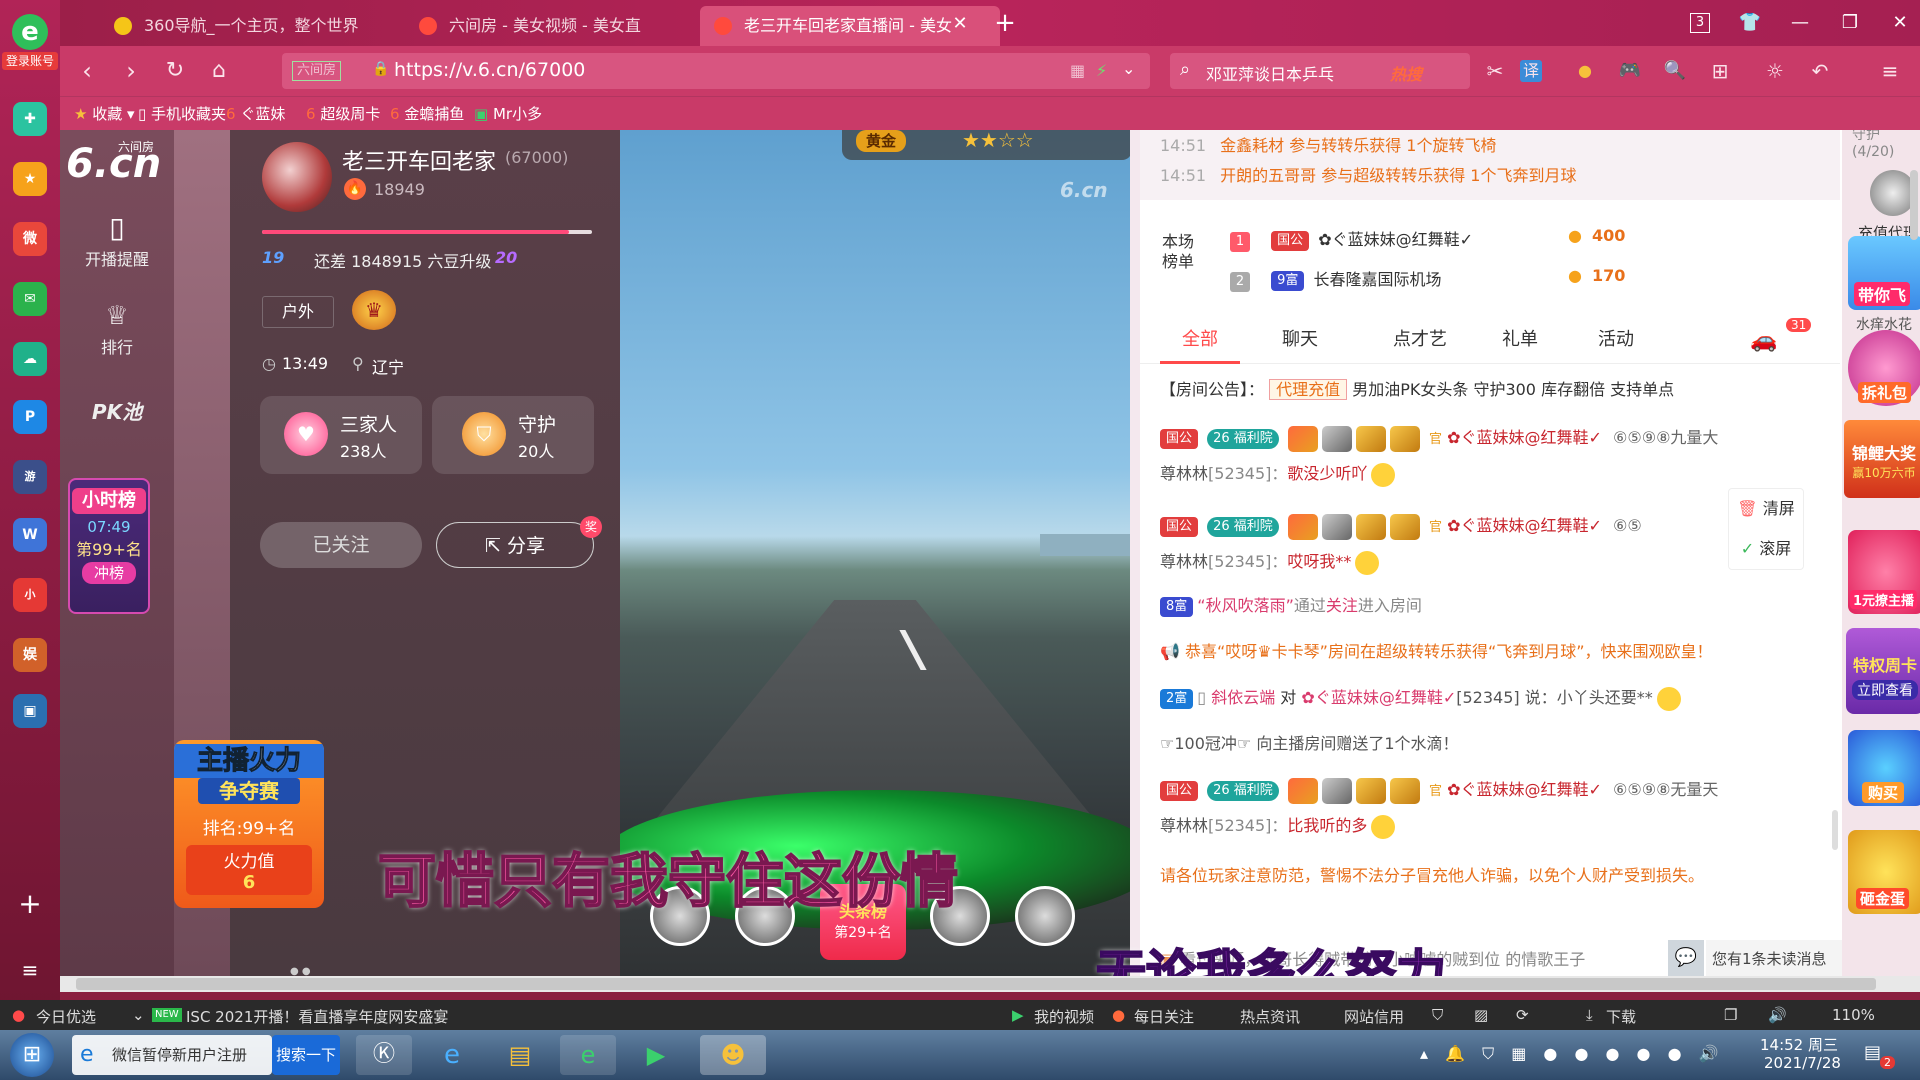 The width and height of the screenshot is (1920, 1080). I want to click on news-link: ISC 2021开播！看直播享年度网安盛宴, so click(317, 1016).